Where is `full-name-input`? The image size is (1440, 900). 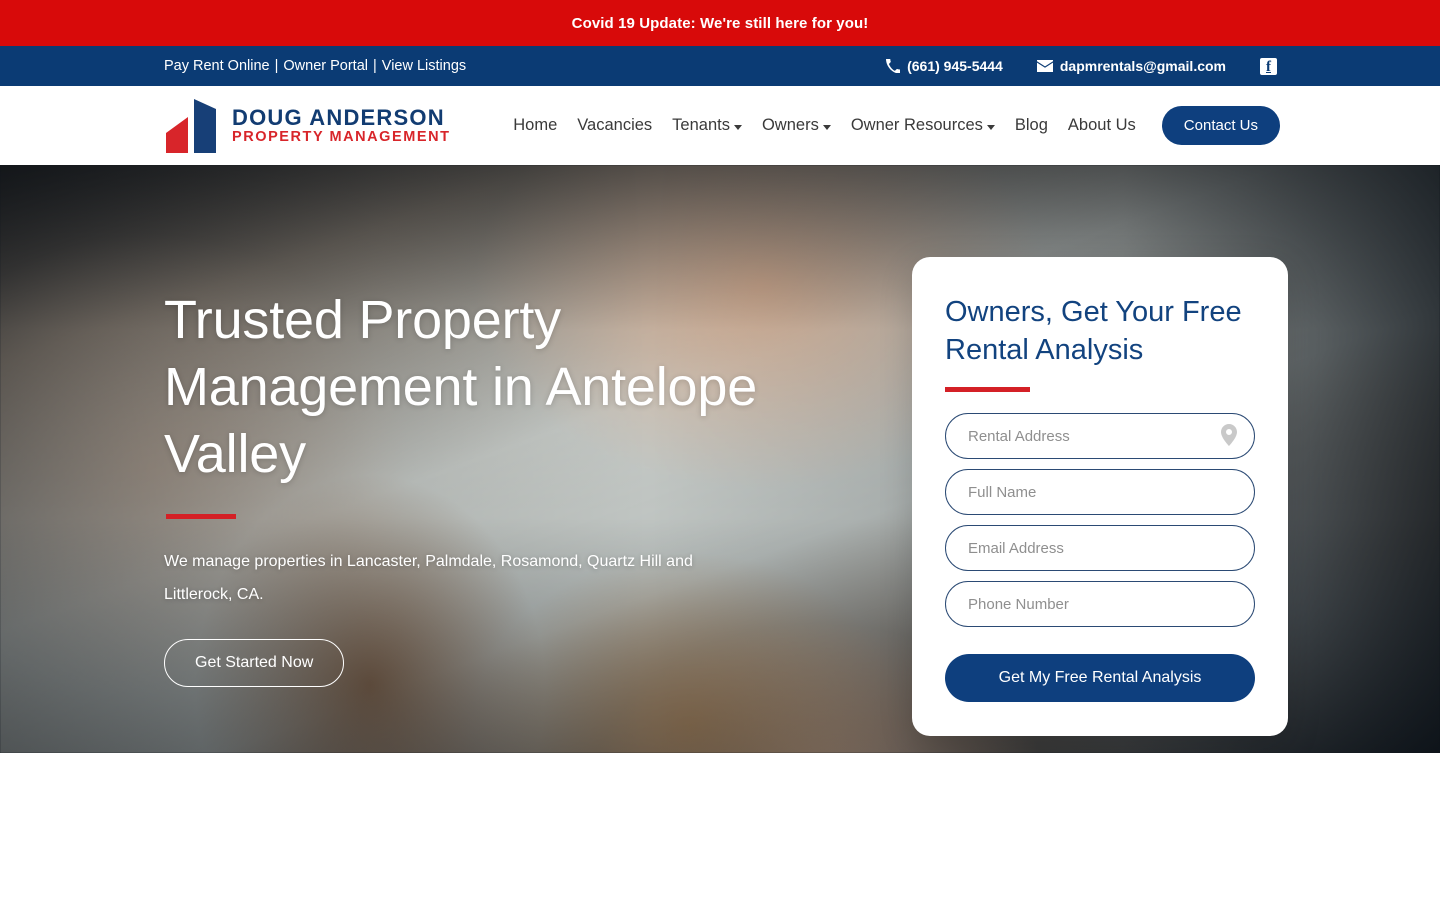 full-name-input is located at coordinates (1100, 492).